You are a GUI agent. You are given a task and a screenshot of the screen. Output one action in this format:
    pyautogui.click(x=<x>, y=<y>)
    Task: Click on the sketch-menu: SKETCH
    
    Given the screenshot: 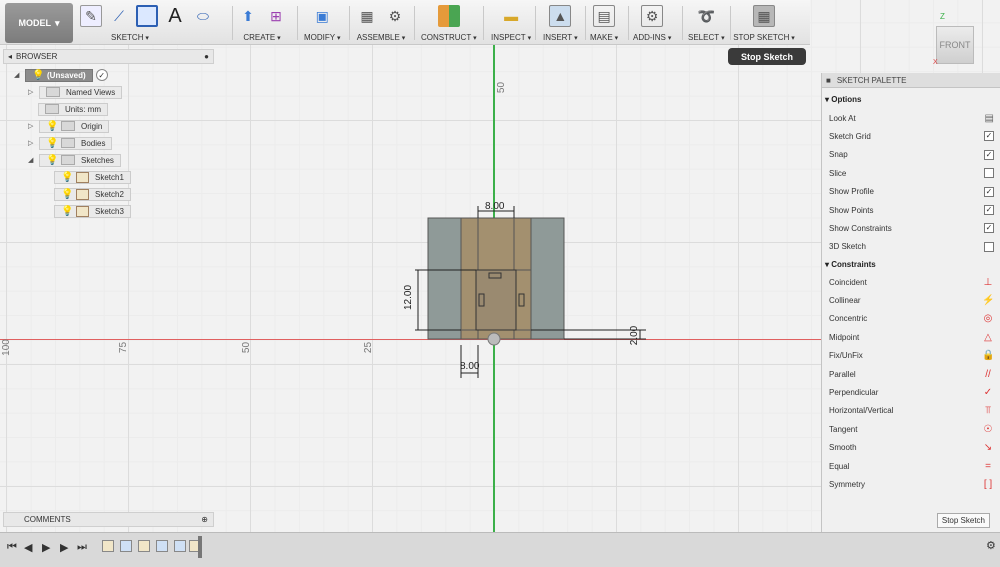 What is the action you would take?
    pyautogui.click(x=130, y=37)
    